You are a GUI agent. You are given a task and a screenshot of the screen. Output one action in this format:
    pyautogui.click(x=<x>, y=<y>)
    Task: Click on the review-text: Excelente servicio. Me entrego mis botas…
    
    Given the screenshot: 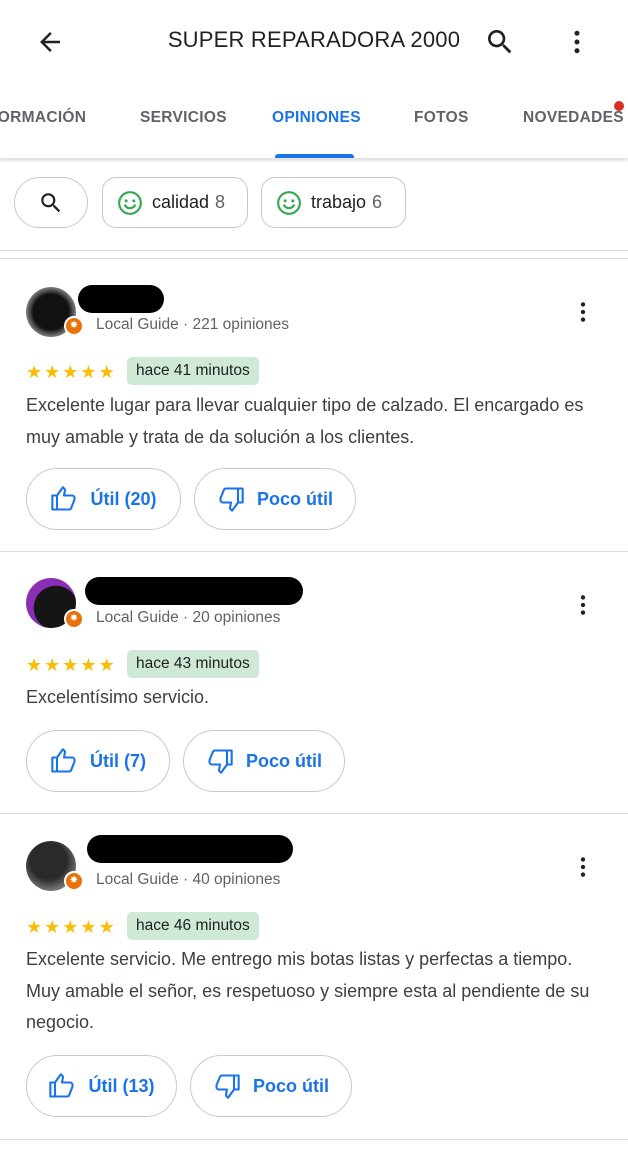 What is the action you would take?
    pyautogui.click(x=308, y=990)
    